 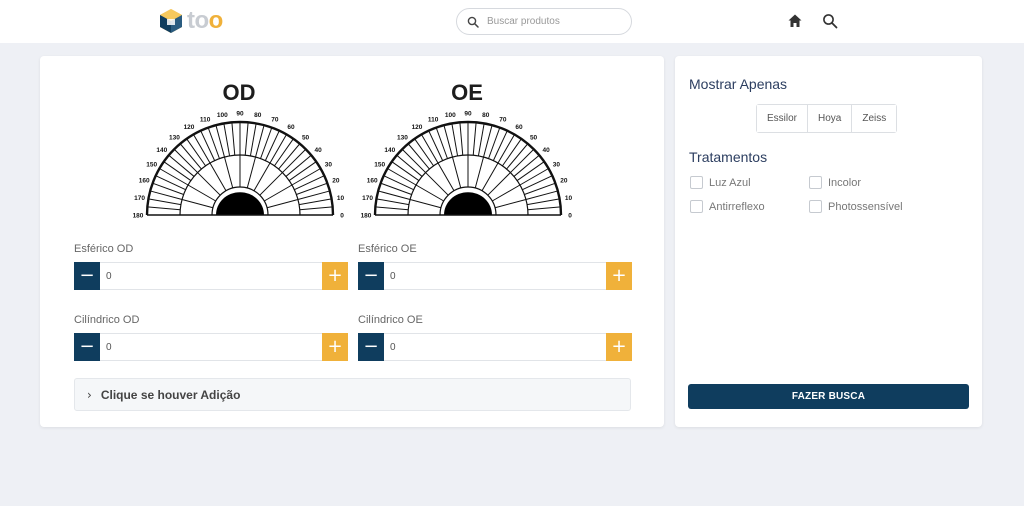 I want to click on logo-hexagon-icon, so click(x=171, y=21).